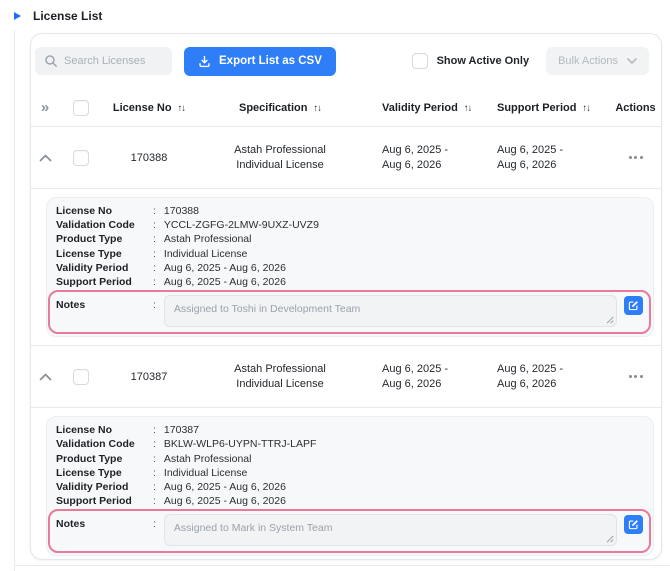 This screenshot has height=571, width=670. Describe the element at coordinates (45, 107) in the screenshot. I see `expand-all-icon: »` at that location.